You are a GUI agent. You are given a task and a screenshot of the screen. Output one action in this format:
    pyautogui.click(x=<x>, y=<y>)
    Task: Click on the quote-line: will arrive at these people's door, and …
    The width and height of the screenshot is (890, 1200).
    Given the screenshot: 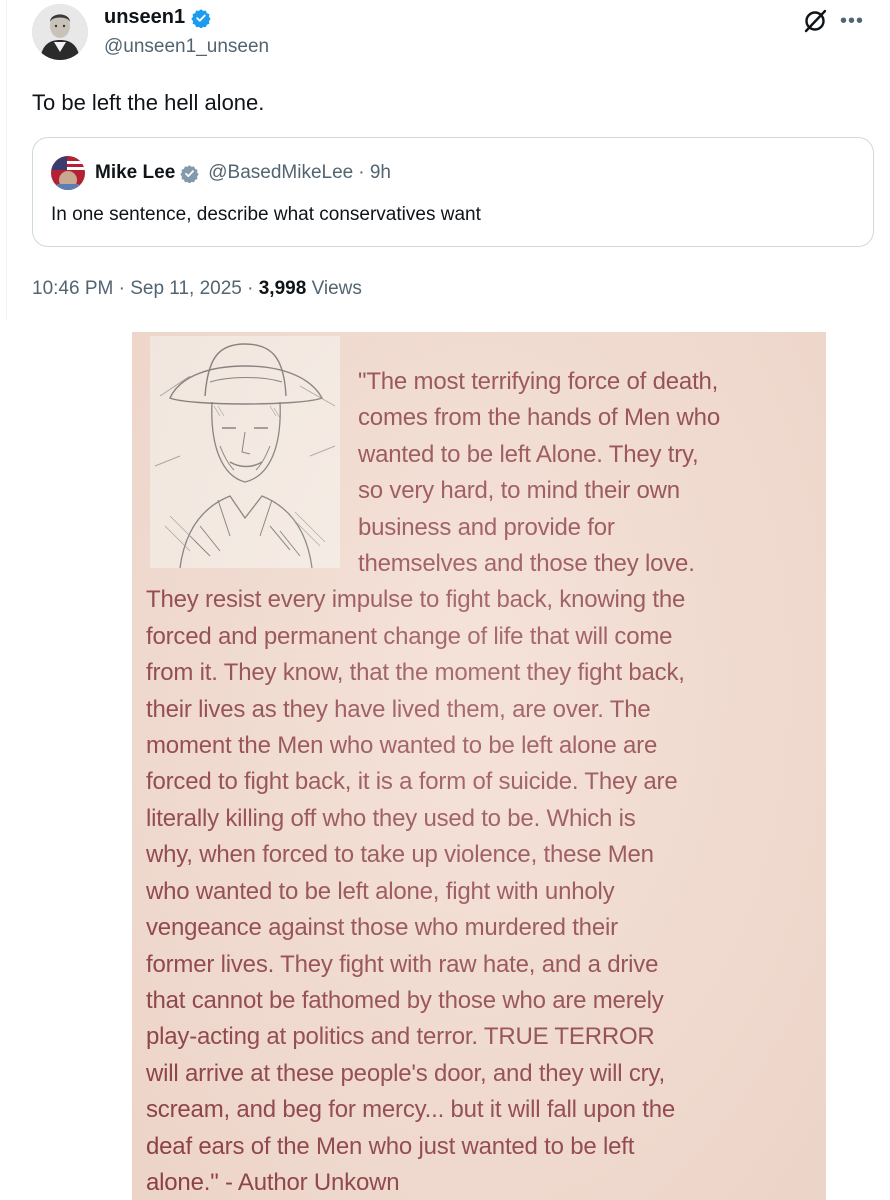 What is the action you would take?
    pyautogui.click(x=405, y=1073)
    